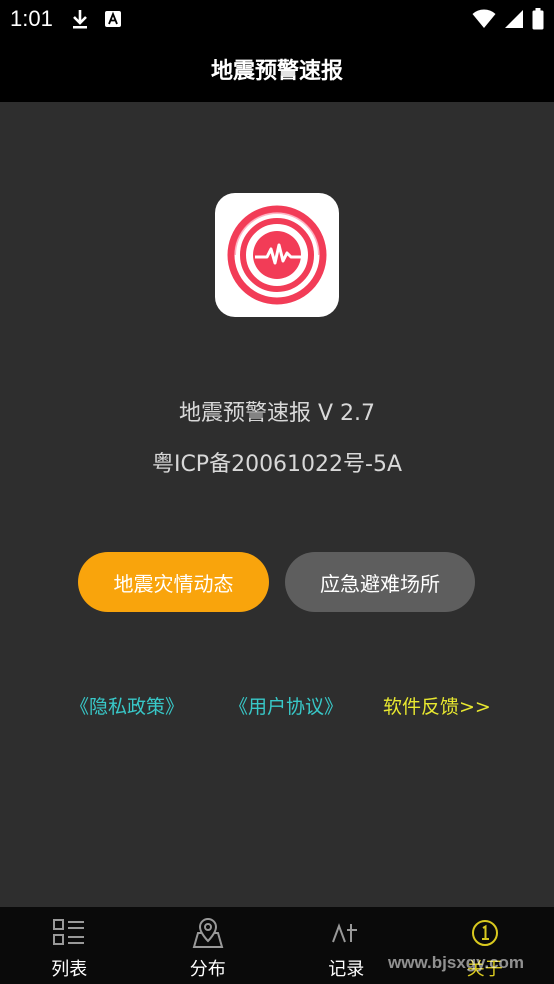 The image size is (554, 984). What do you see at coordinates (277, 19) in the screenshot?
I see `status-bar: 1:01` at bounding box center [277, 19].